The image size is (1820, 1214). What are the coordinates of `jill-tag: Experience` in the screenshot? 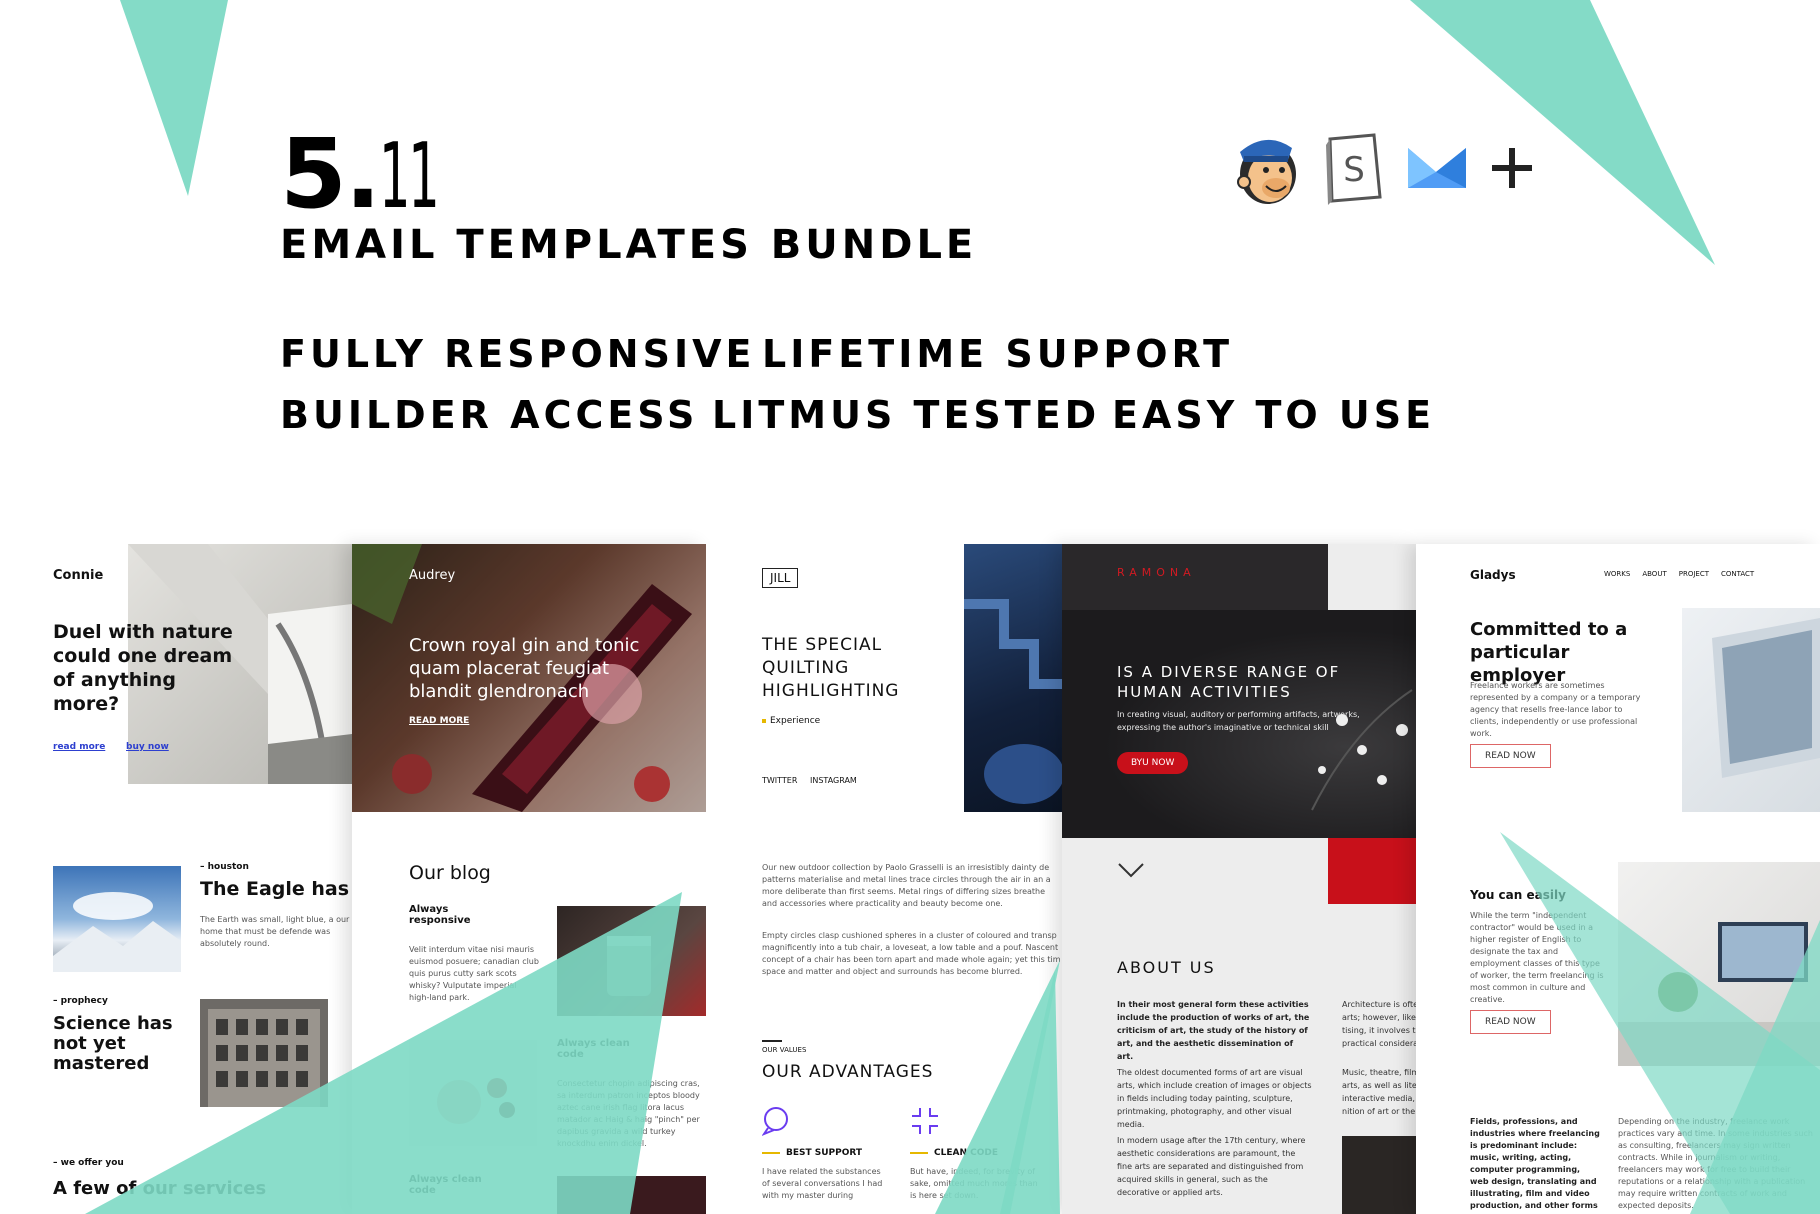 It's located at (791, 721).